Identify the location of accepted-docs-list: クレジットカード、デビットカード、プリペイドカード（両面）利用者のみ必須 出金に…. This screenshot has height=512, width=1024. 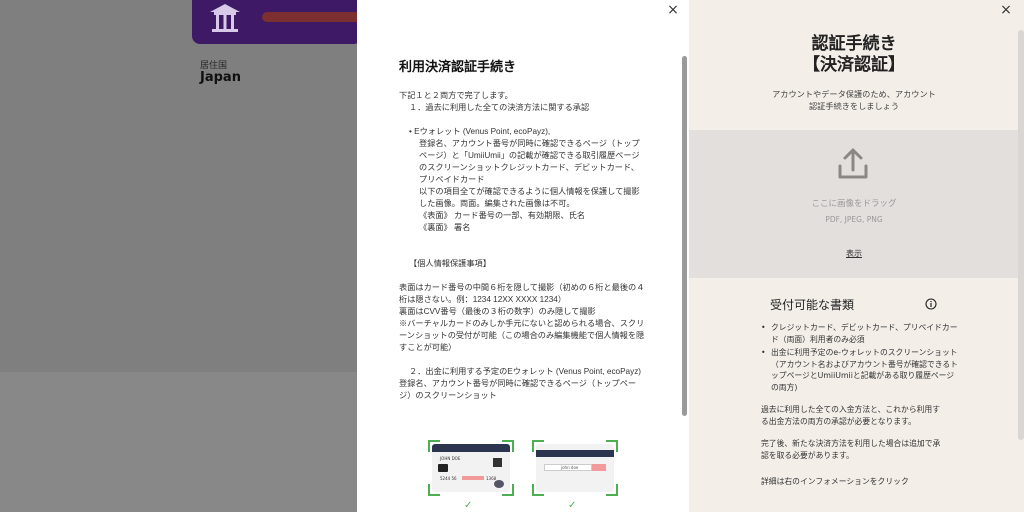
(861, 359).